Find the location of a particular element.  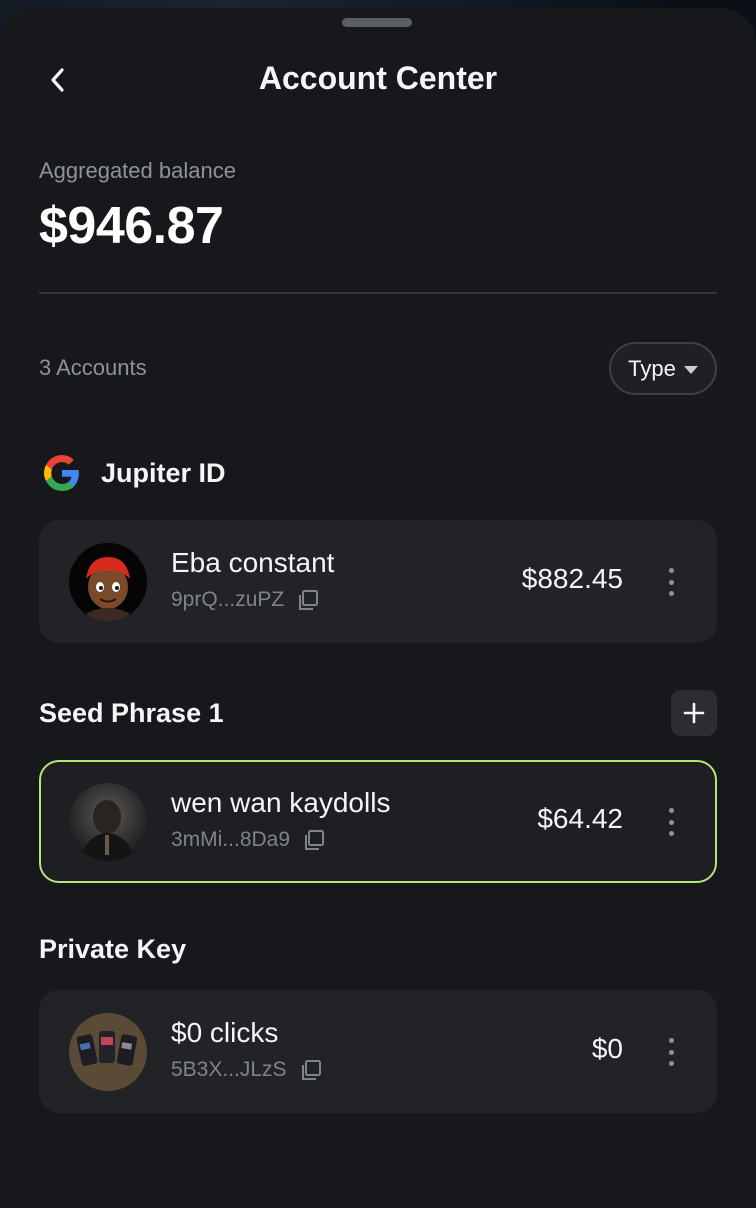

account-address: 9prQ...zuPZ is located at coordinates (228, 599).